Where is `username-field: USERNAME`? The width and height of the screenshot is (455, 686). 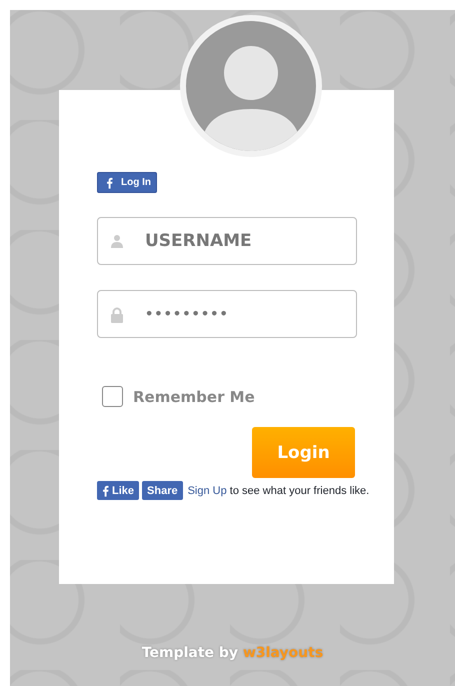 username-field: USERNAME is located at coordinates (227, 241).